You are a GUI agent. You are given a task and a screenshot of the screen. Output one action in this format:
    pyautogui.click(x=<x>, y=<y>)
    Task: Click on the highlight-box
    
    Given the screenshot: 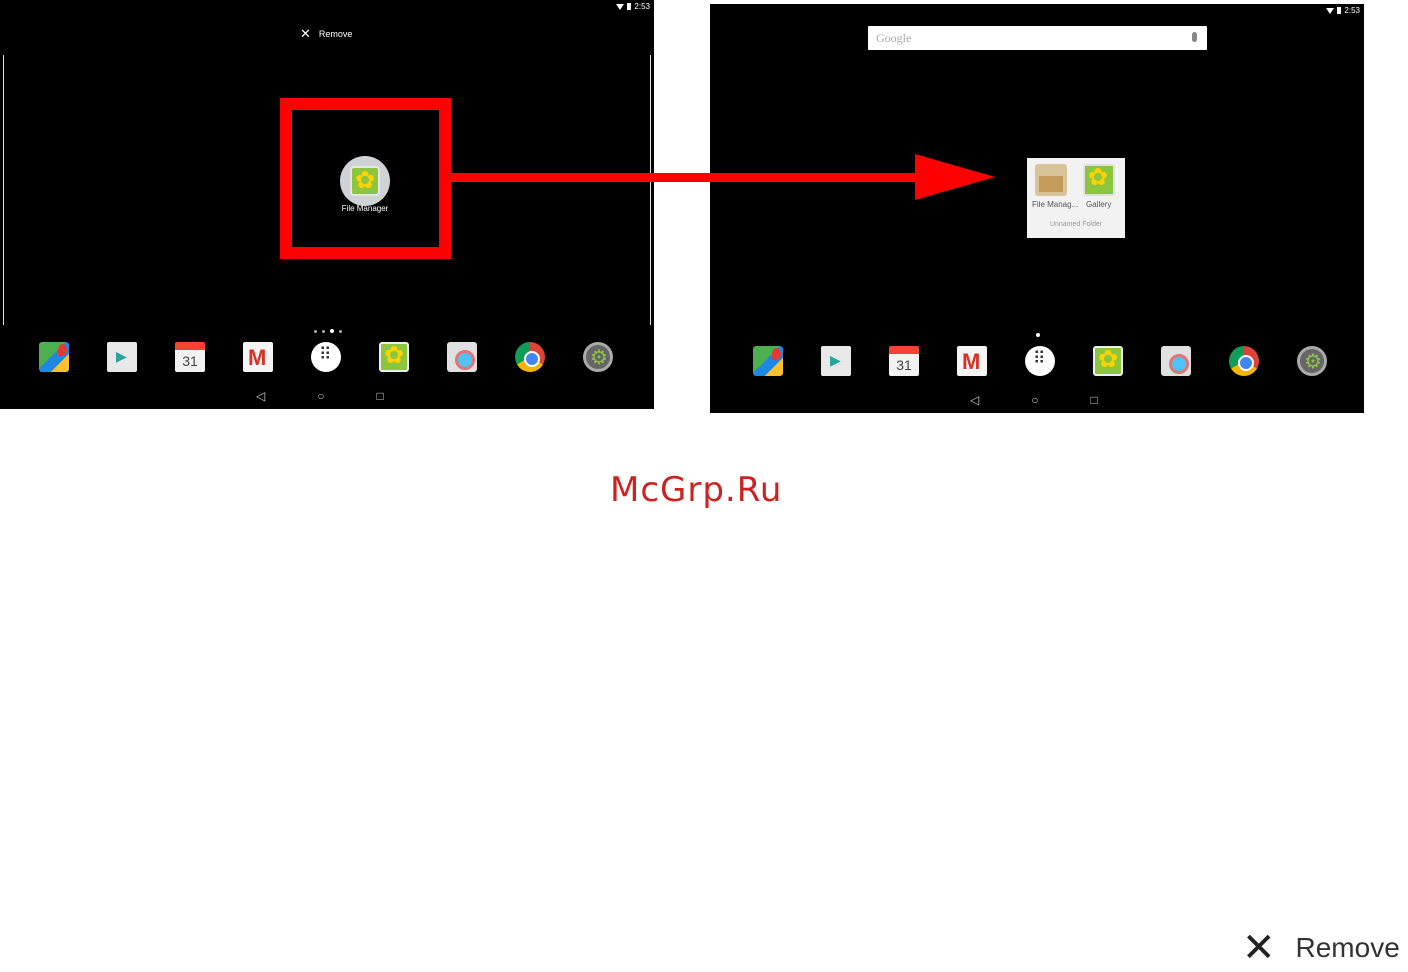 What is the action you would take?
    pyautogui.click(x=365, y=178)
    